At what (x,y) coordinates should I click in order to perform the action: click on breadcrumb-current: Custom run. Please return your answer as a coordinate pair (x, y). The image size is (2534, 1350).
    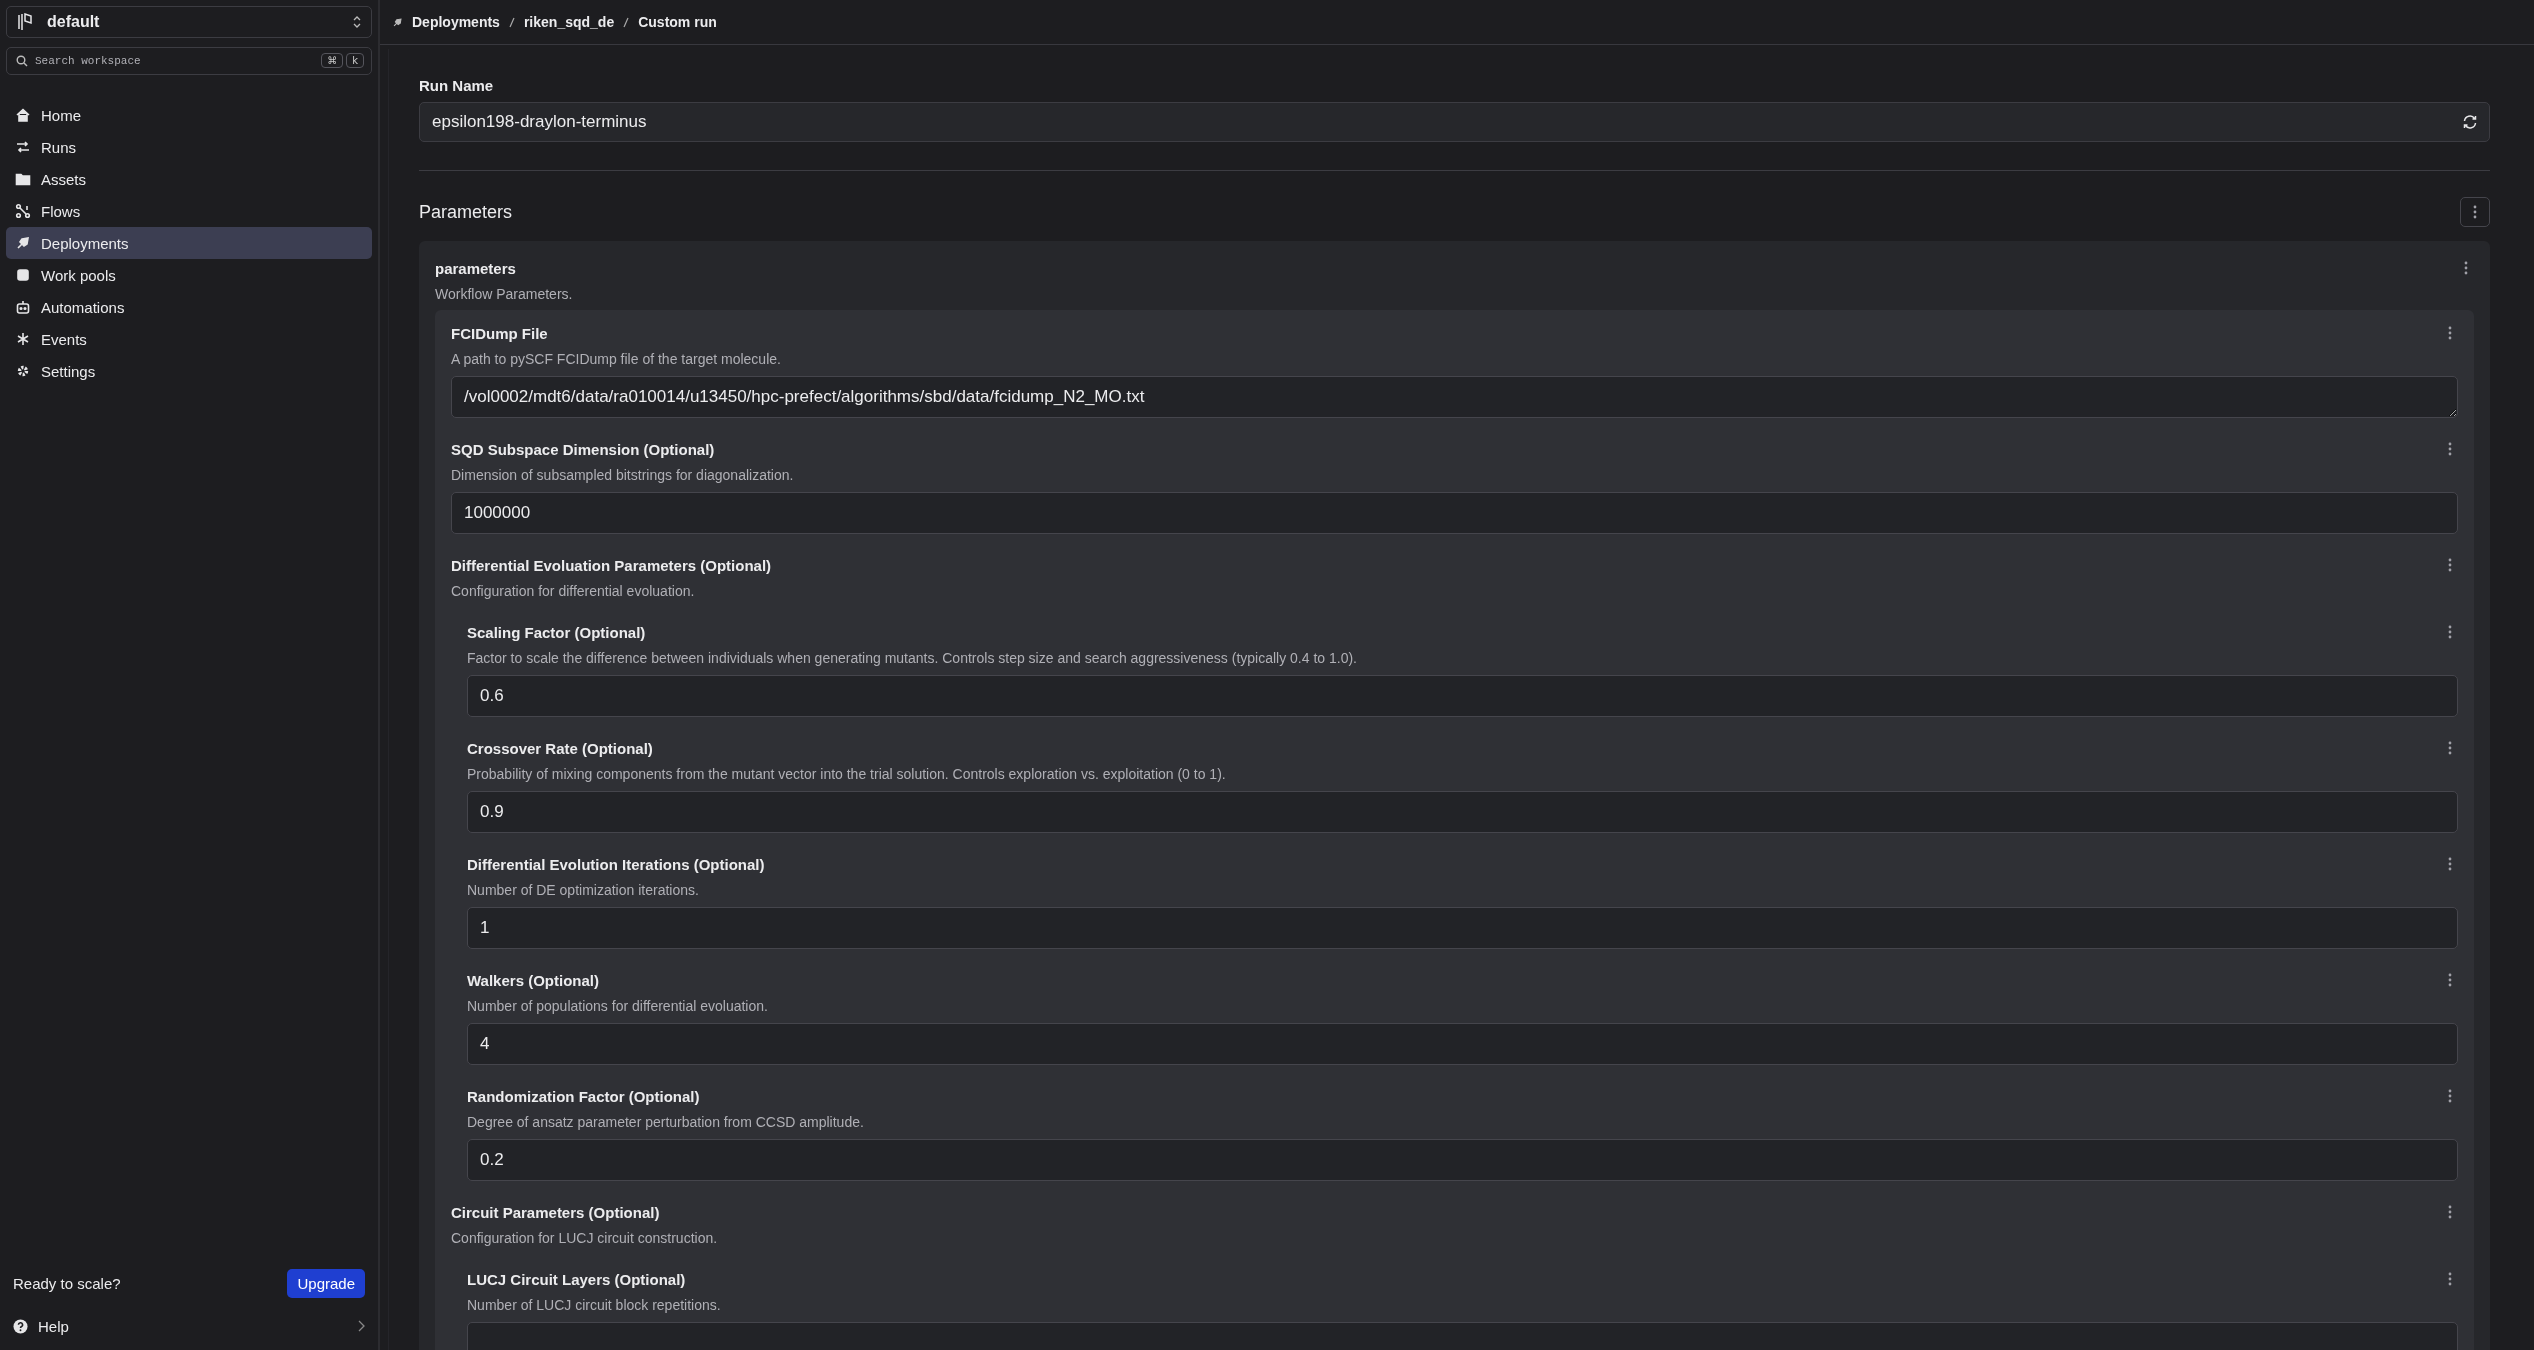
    Looking at the image, I should click on (677, 22).